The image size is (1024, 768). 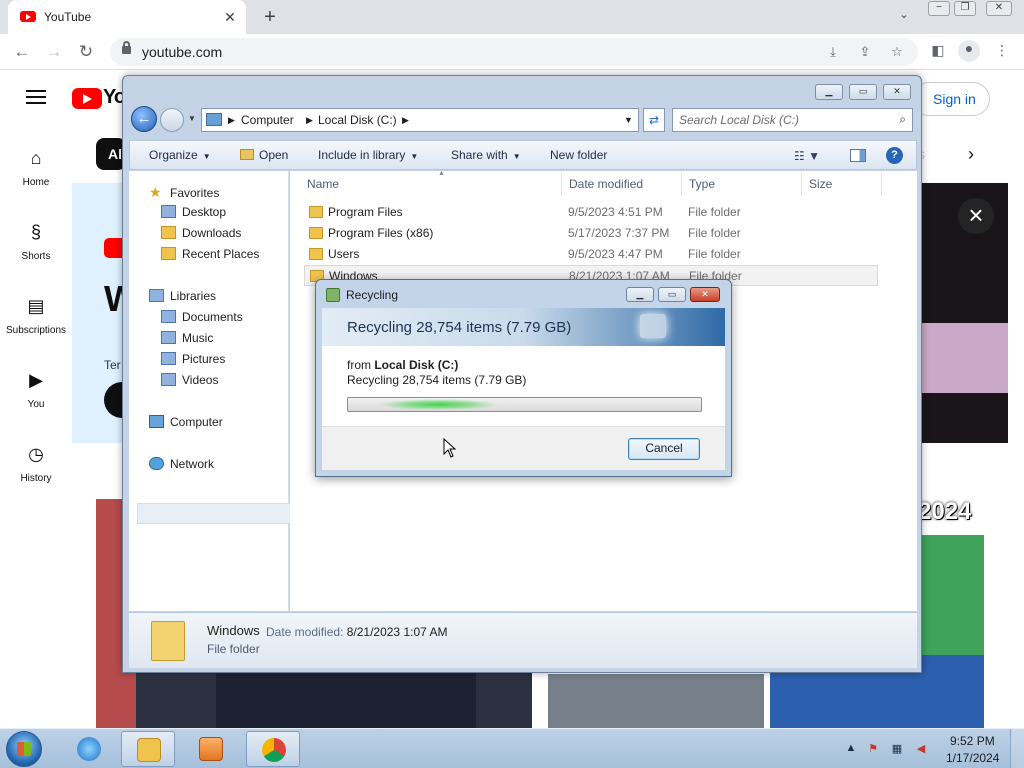 What do you see at coordinates (168, 211) in the screenshot?
I see `desktop-icon` at bounding box center [168, 211].